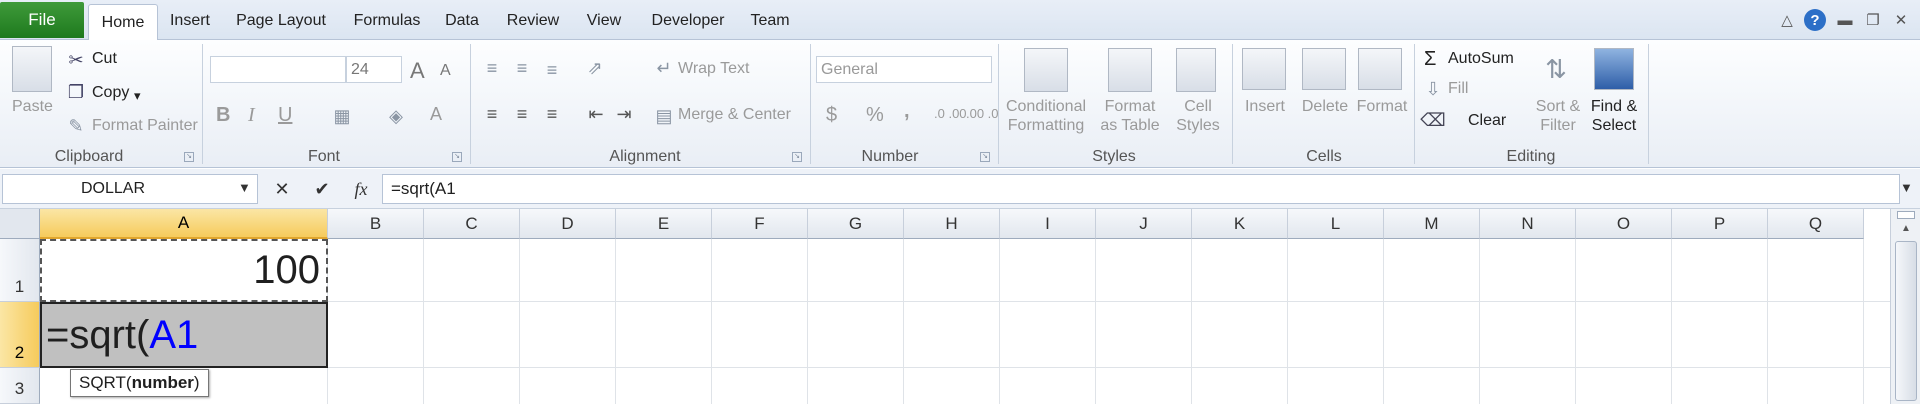  Describe the element at coordinates (1130, 126) in the screenshot. I see `format-as-table-button-line2: as Table` at that location.